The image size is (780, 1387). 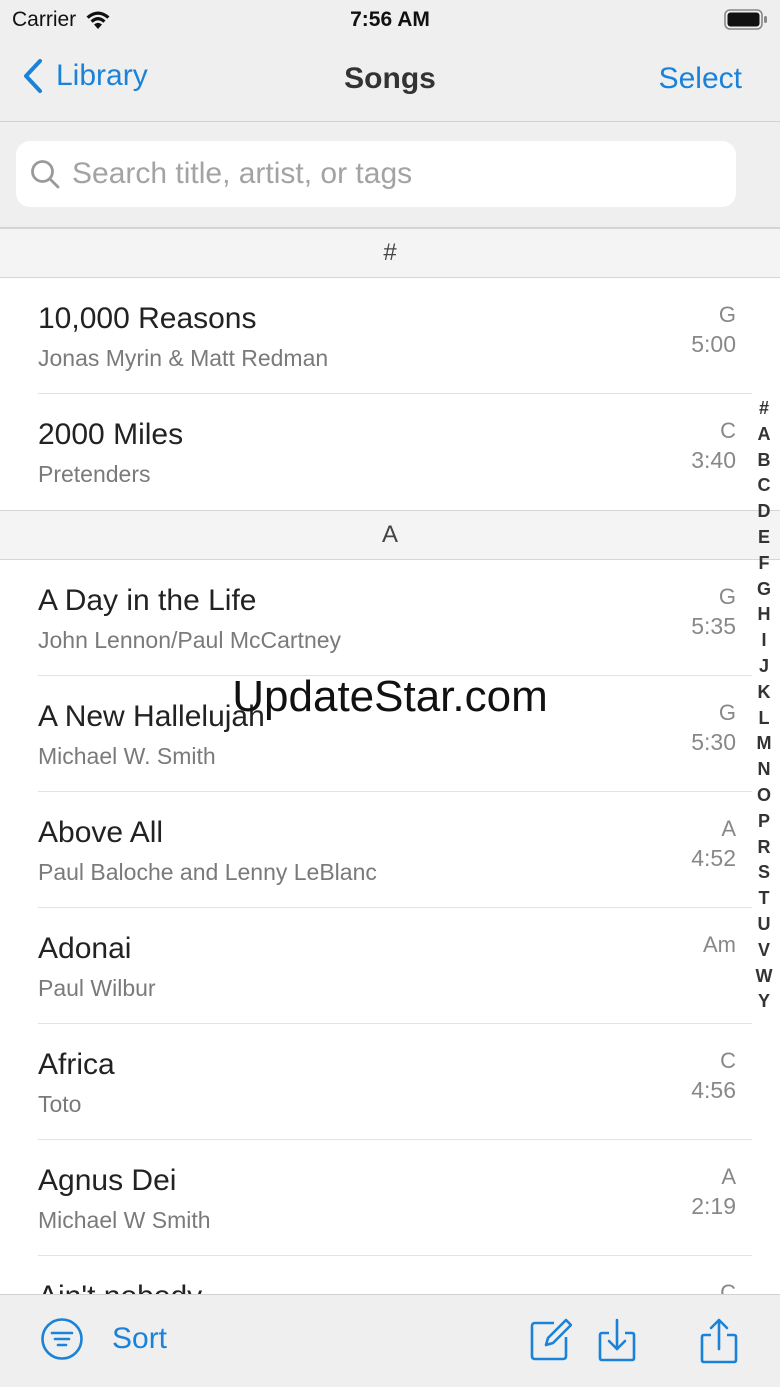 I want to click on index-letter: O, so click(x=764, y=796).